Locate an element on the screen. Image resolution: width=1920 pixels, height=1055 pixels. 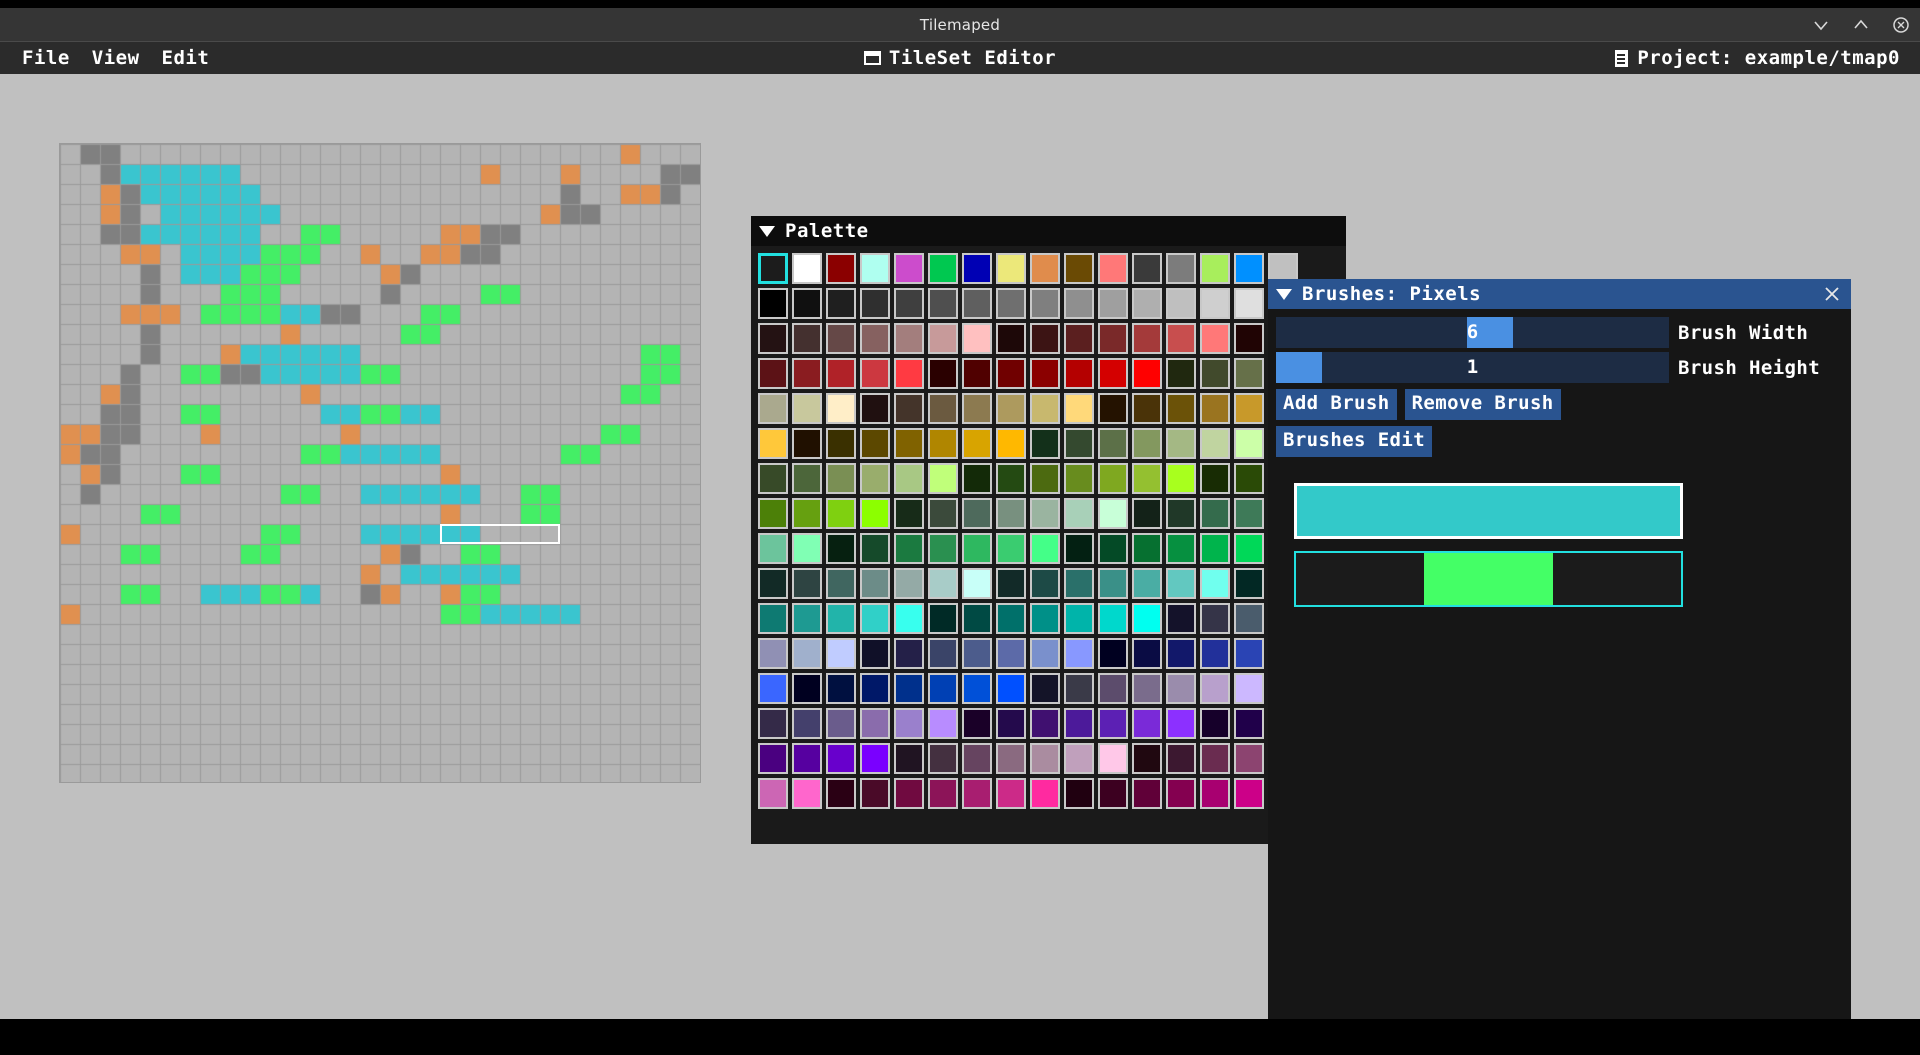
brush-preview-primary is located at coordinates (1488, 510).